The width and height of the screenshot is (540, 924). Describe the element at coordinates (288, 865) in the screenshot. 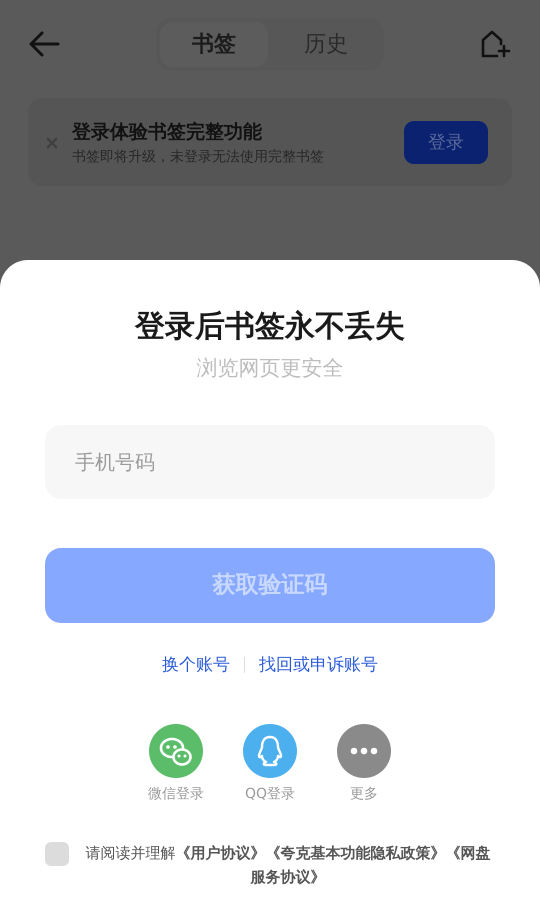

I see `agreement-text: 请阅读并理解《用户协议》《夸克基本功能隐私政策》《网盘服务协议》` at that location.